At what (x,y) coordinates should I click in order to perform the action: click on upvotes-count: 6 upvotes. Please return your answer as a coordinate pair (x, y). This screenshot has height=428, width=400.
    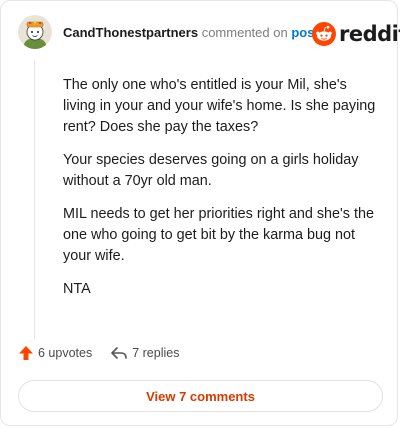
    Looking at the image, I should click on (65, 353).